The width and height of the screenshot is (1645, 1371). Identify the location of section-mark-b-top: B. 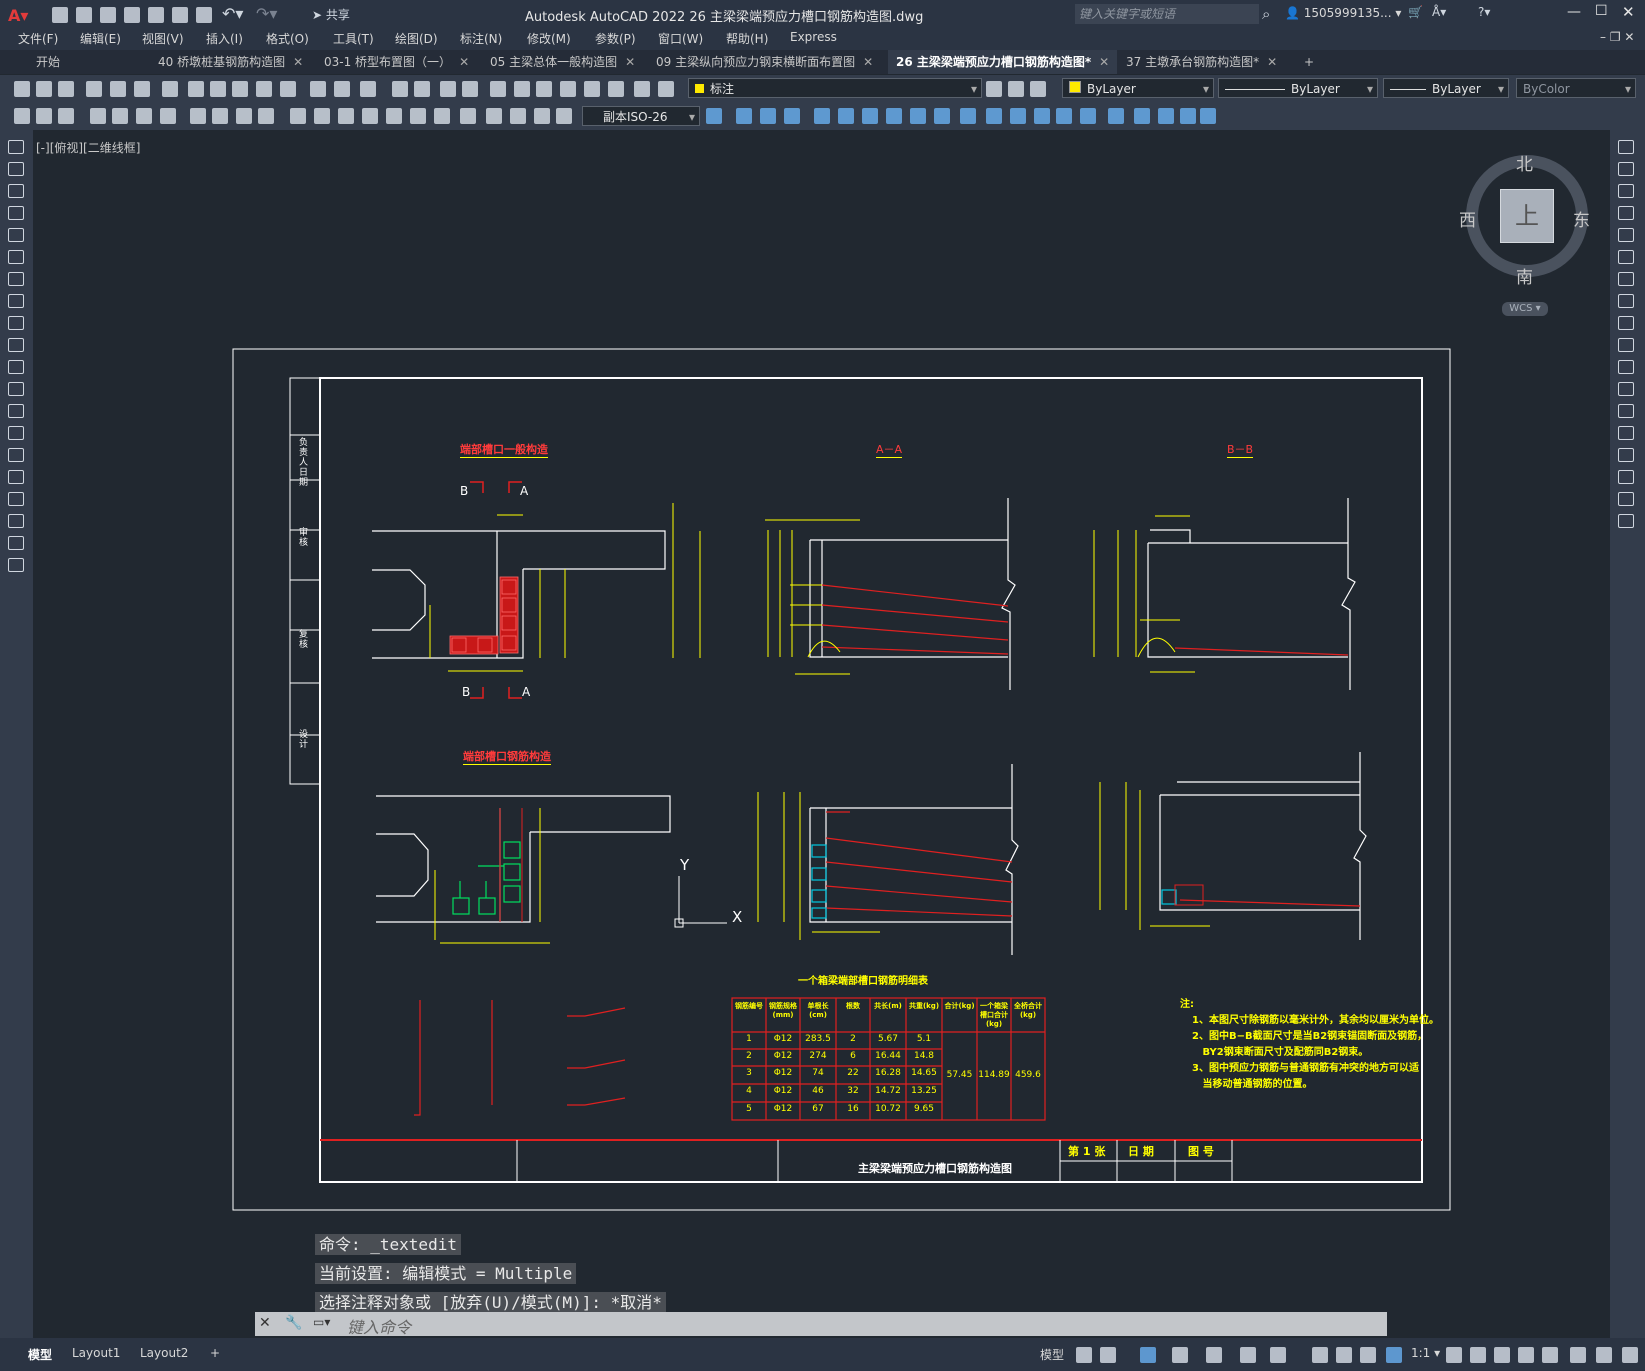
(464, 491).